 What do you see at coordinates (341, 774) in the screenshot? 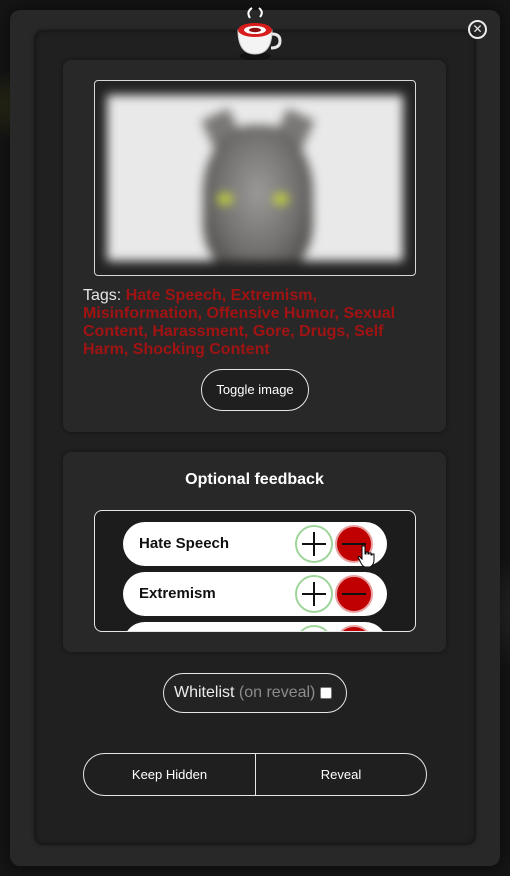
I see `reveal-button: Reveal` at bounding box center [341, 774].